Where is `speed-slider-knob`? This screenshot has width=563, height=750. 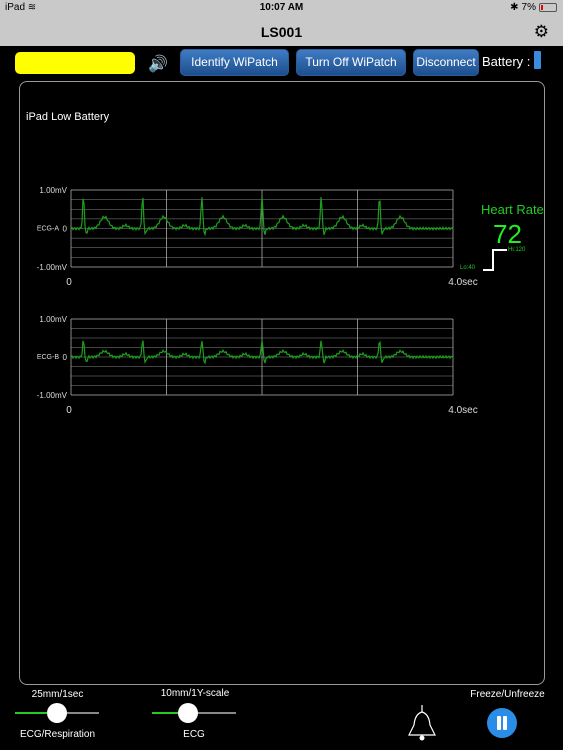
speed-slider-knob is located at coordinates (57, 713).